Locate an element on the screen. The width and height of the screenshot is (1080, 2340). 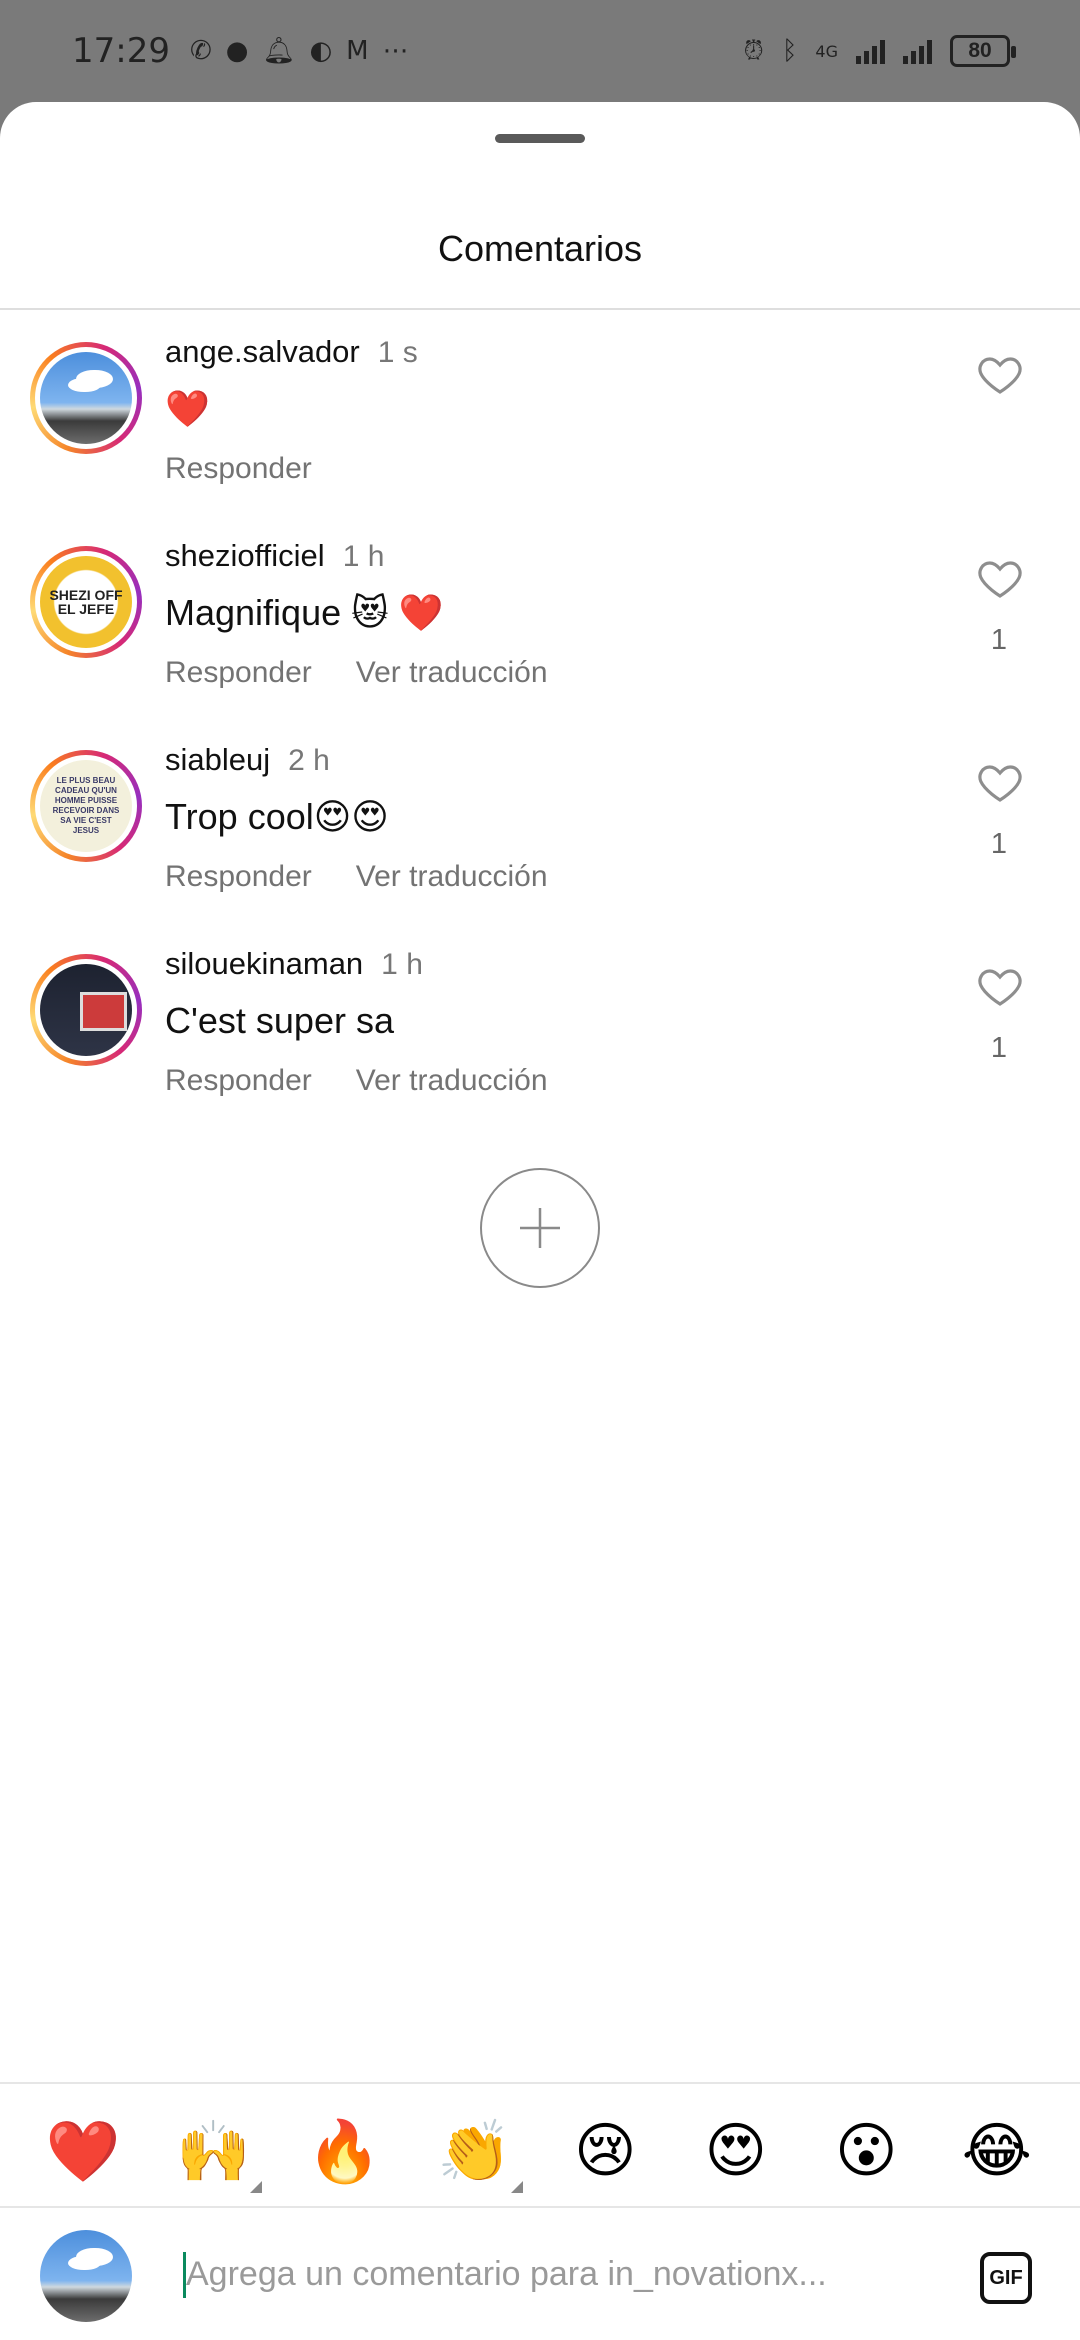
comment-text: Magnifique 😻 ❤️ is located at coordinates (304, 612).